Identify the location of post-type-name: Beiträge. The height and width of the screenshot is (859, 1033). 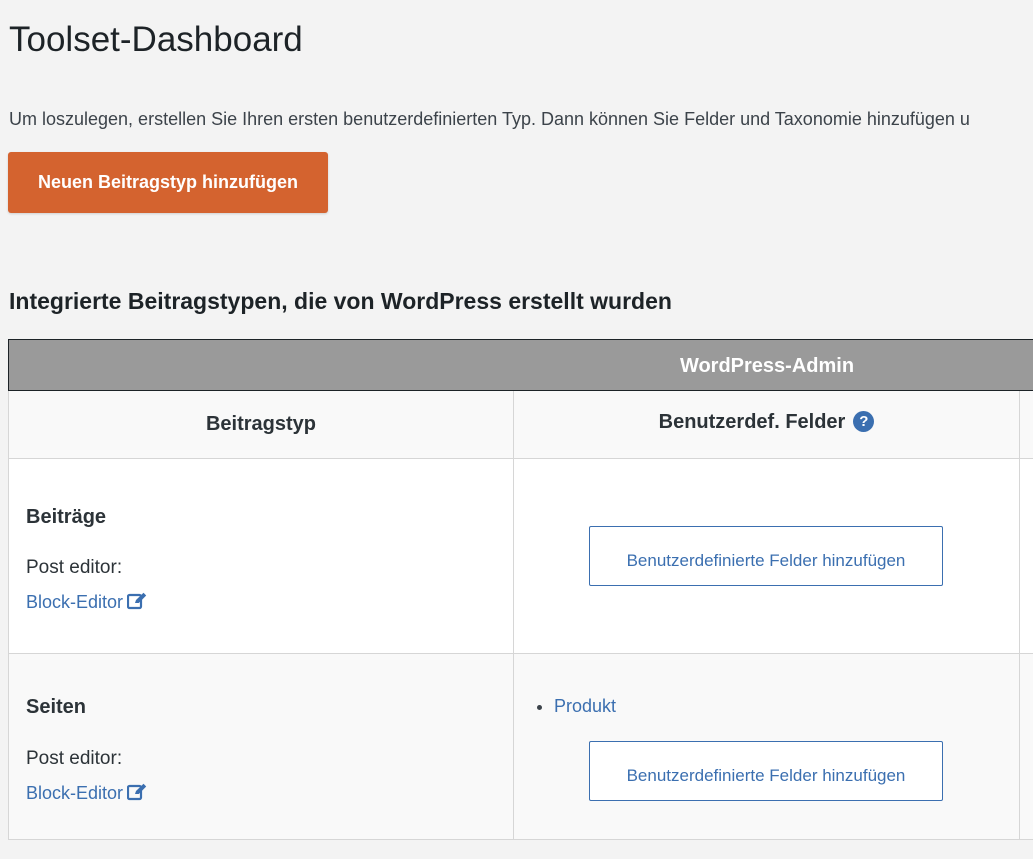
(66, 517).